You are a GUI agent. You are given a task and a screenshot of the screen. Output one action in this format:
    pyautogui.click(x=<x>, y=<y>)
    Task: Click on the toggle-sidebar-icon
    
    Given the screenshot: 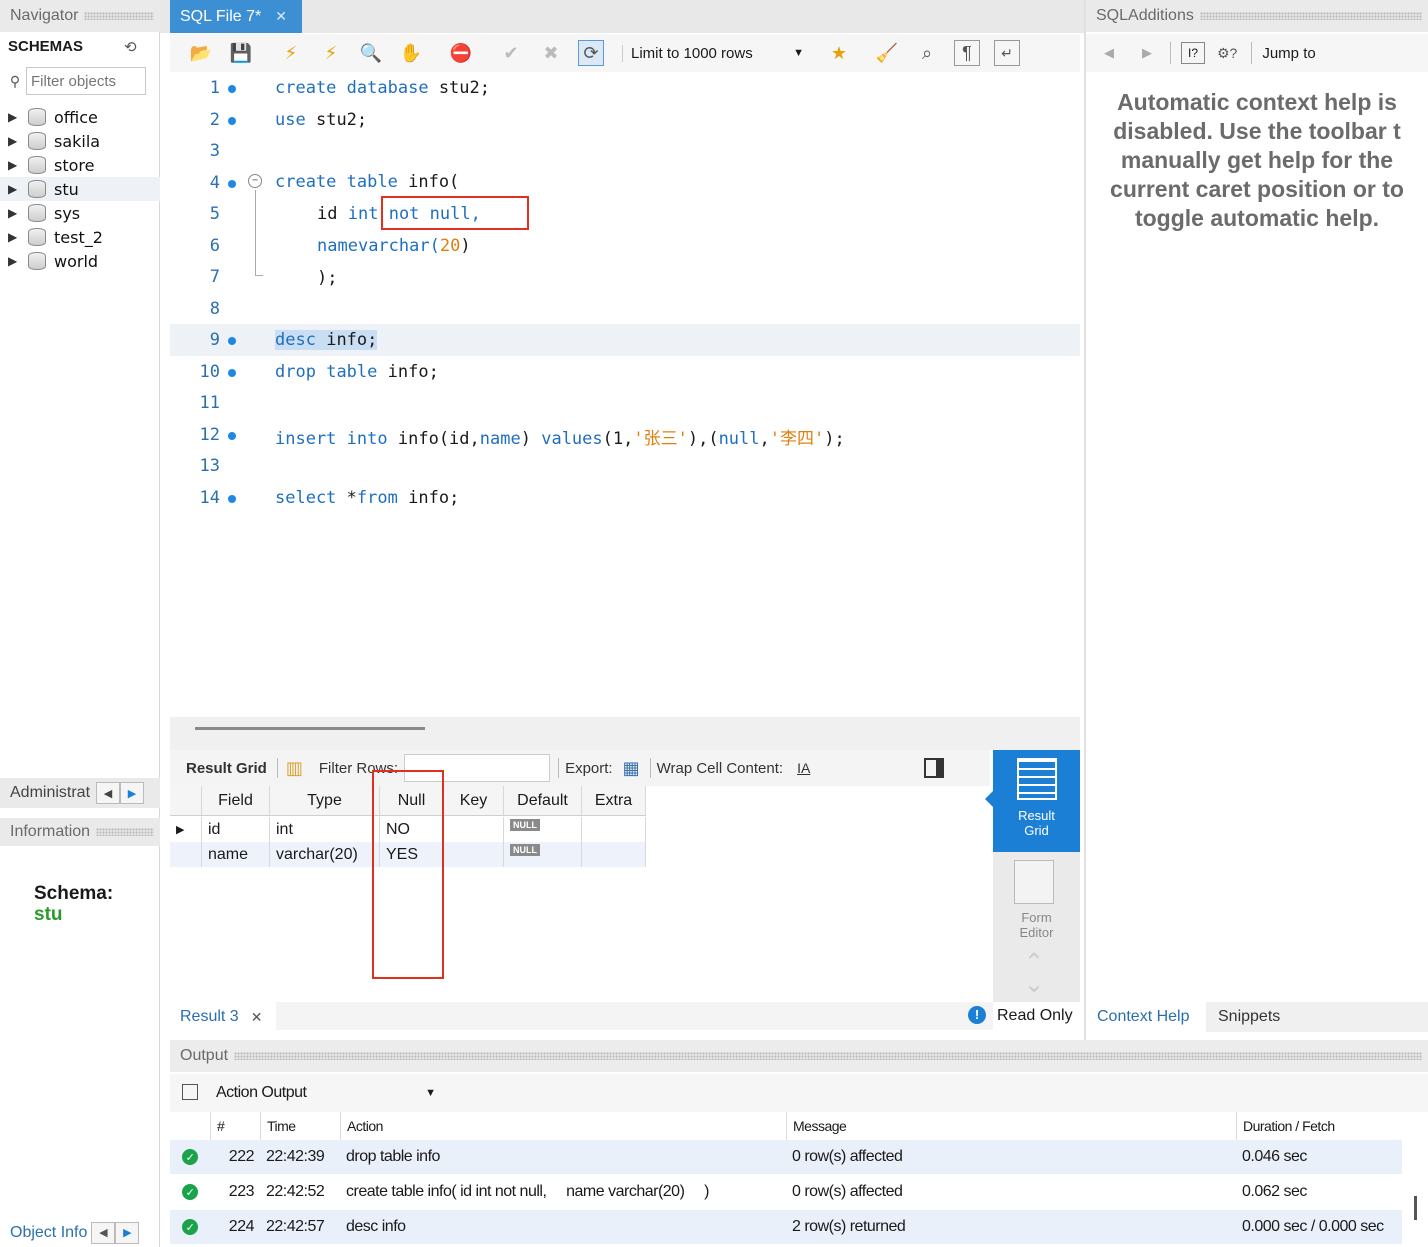 What is the action you would take?
    pyautogui.click(x=934, y=768)
    